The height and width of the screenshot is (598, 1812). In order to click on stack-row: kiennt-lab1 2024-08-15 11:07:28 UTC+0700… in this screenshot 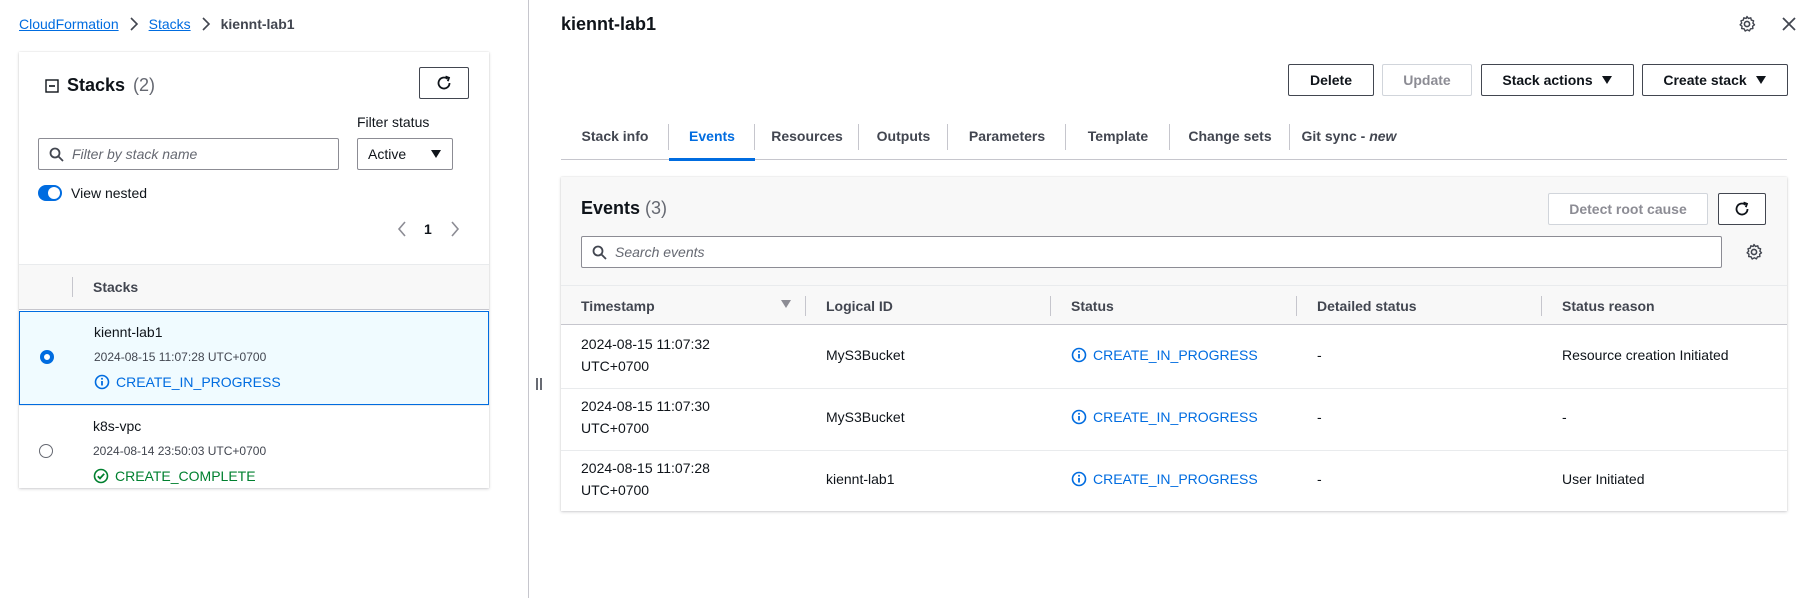, I will do `click(254, 358)`.